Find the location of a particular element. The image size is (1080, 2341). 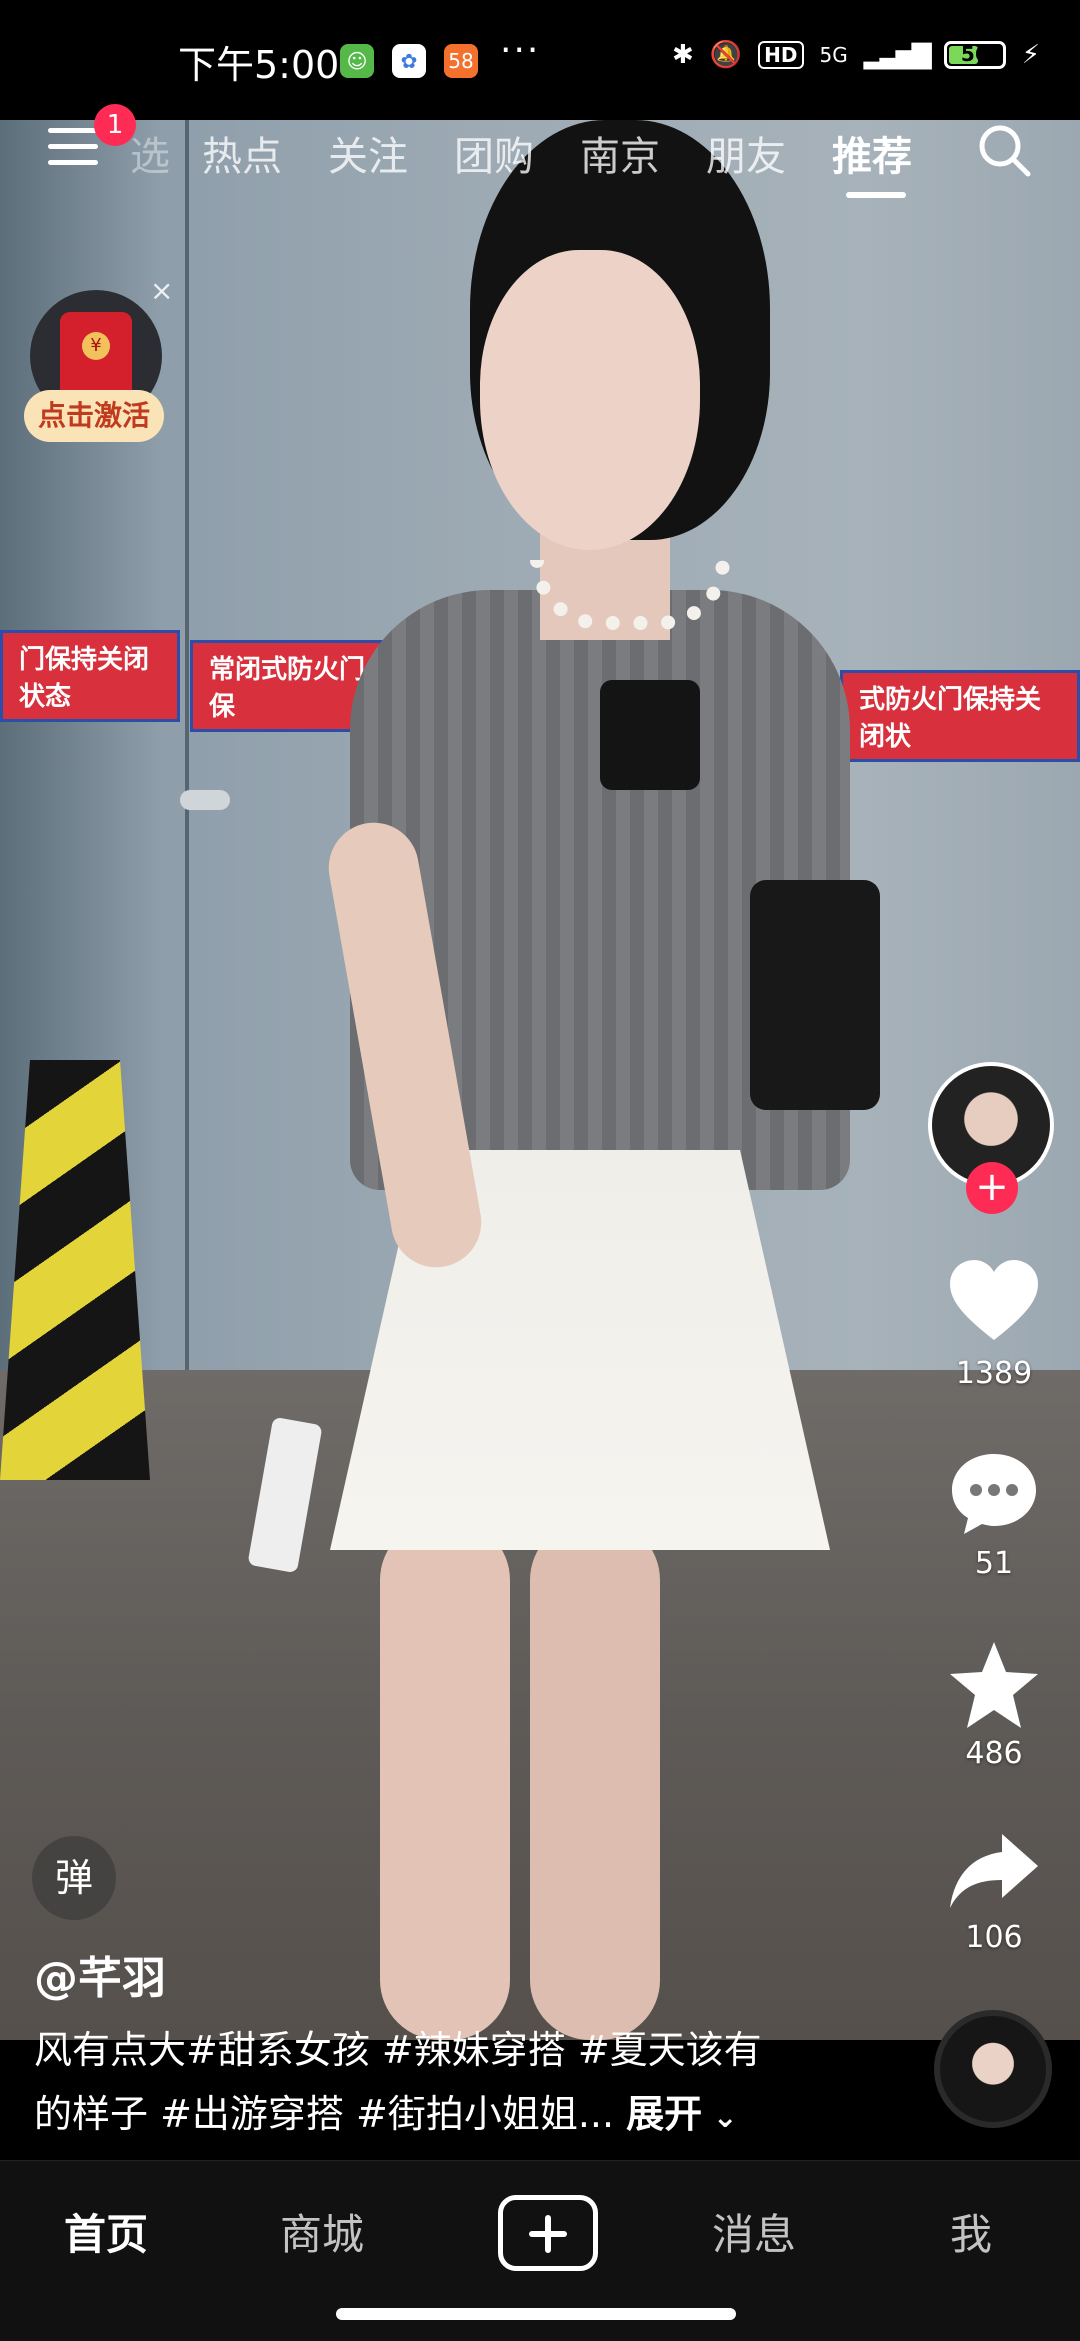

status-bar: 下午5:00 ☺ ✿ 58 ··· ✱ 🔕 HD 5G ▂▃▅▇ 56 ⚡ is located at coordinates (540, 60).